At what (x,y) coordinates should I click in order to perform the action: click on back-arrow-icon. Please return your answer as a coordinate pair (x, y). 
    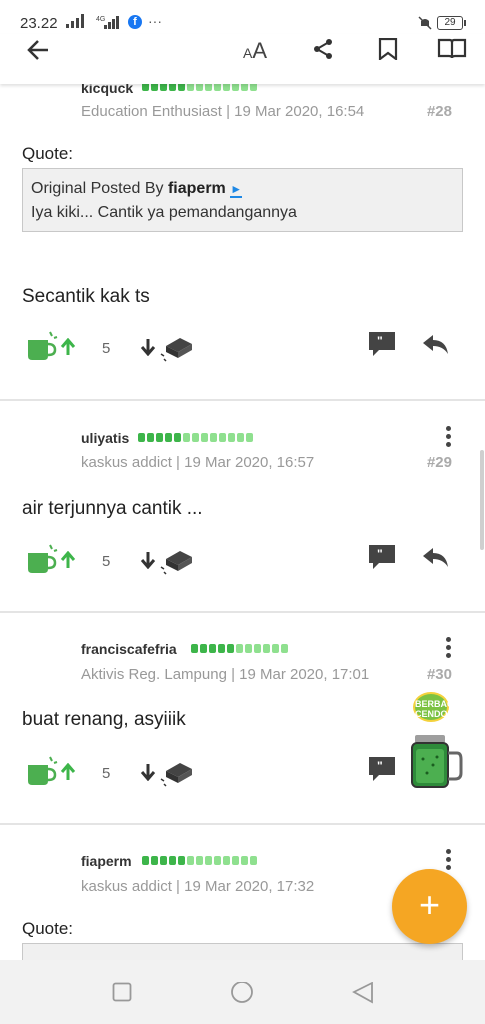
    Looking at the image, I should click on (38, 50).